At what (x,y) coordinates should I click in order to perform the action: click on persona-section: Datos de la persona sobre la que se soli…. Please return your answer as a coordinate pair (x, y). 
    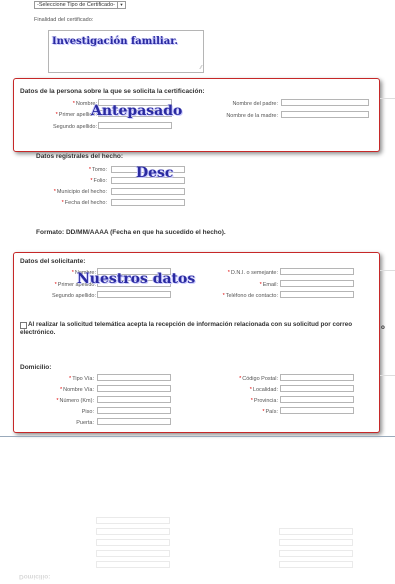
    Looking at the image, I should click on (196, 115).